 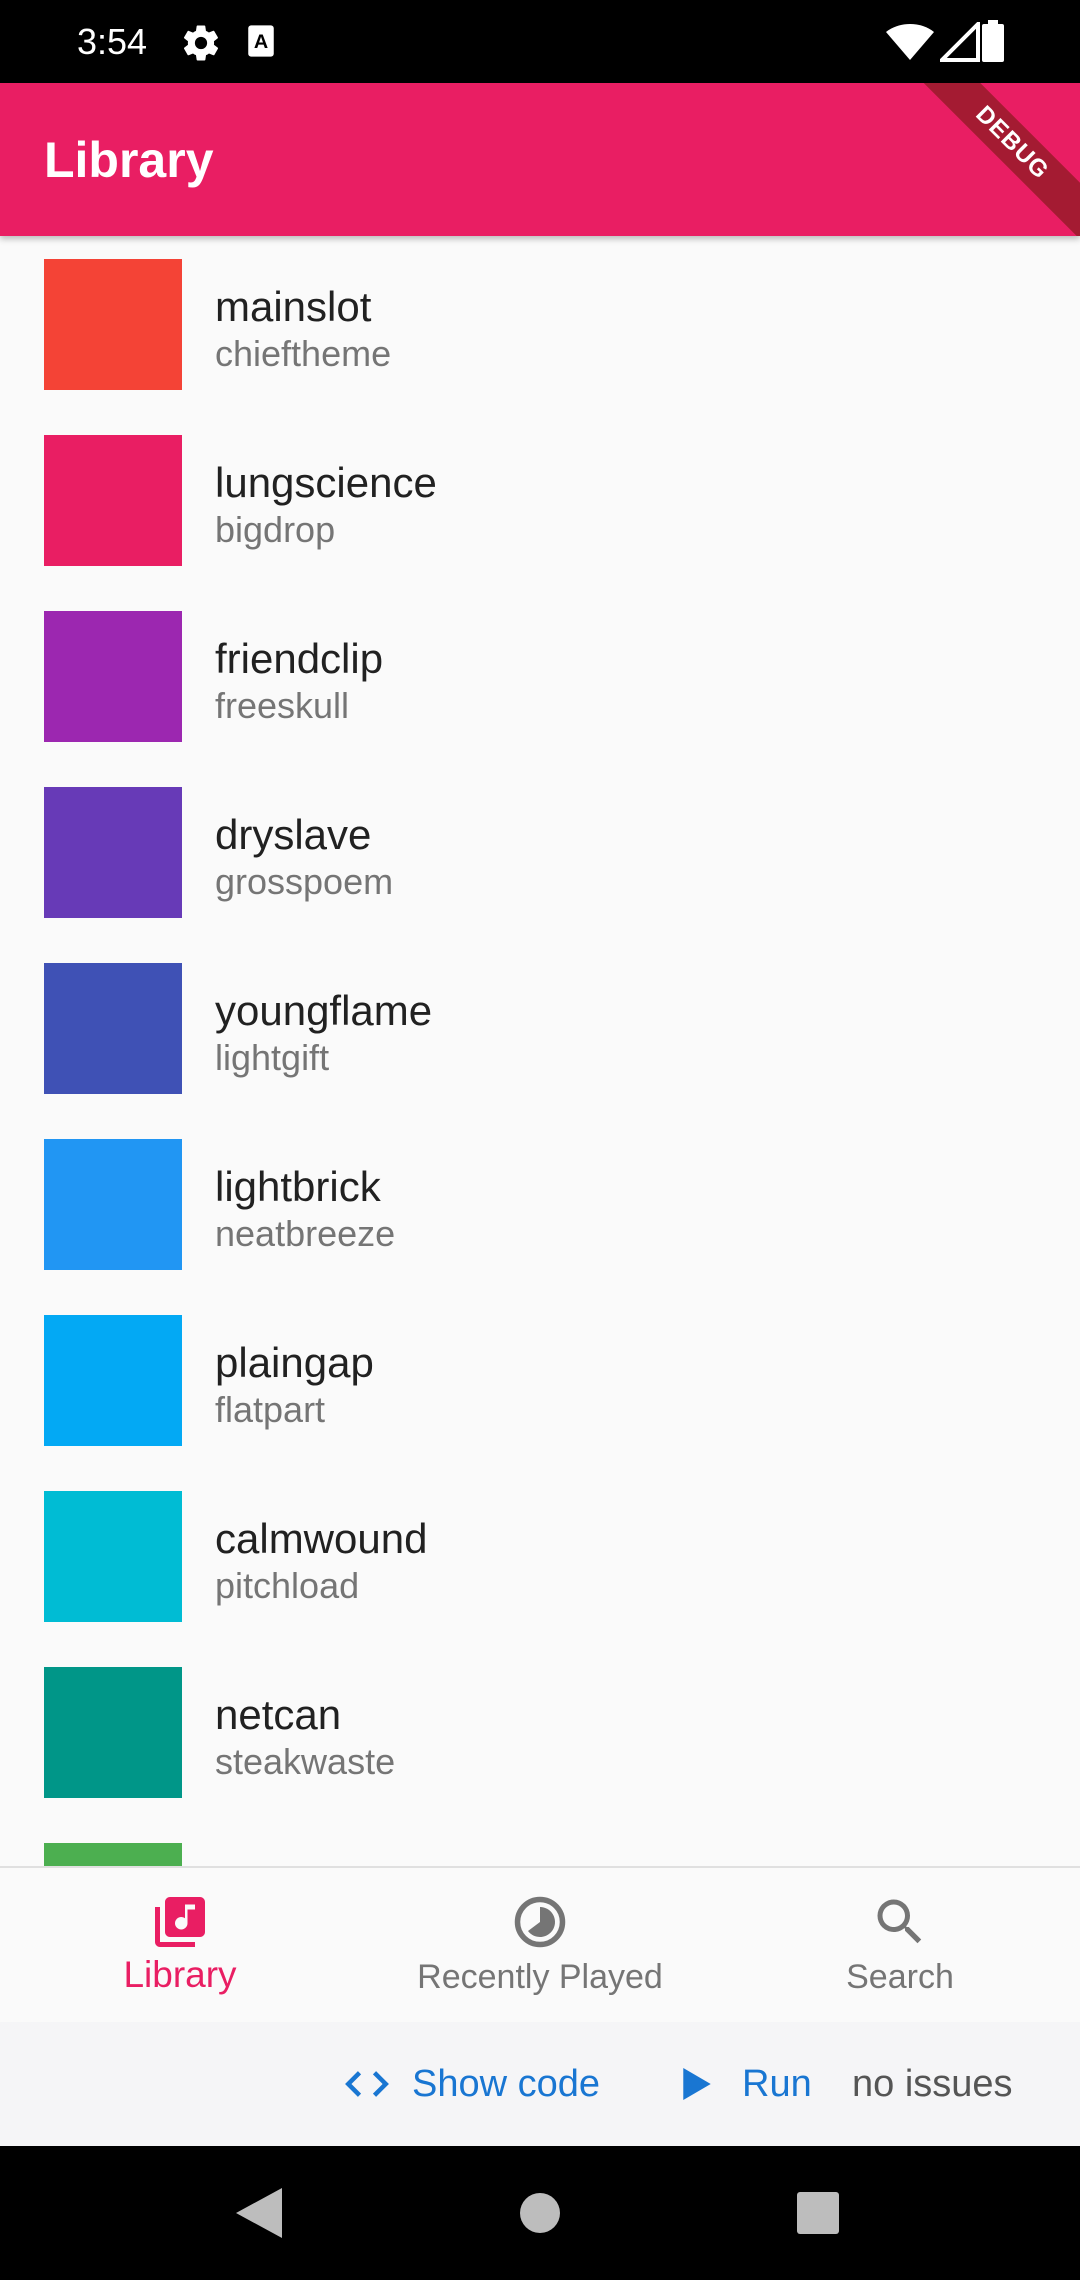 What do you see at coordinates (932, 2083) in the screenshot?
I see `issues-status: no issues` at bounding box center [932, 2083].